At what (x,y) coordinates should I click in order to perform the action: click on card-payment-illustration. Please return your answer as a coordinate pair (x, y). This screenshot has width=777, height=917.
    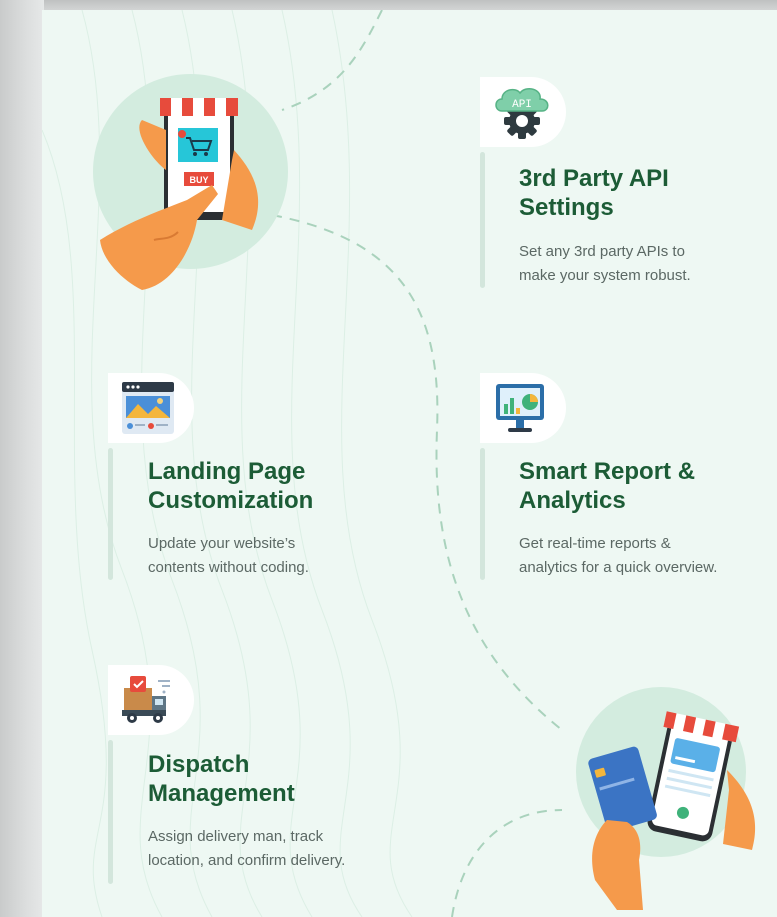
    Looking at the image, I should click on (672, 810).